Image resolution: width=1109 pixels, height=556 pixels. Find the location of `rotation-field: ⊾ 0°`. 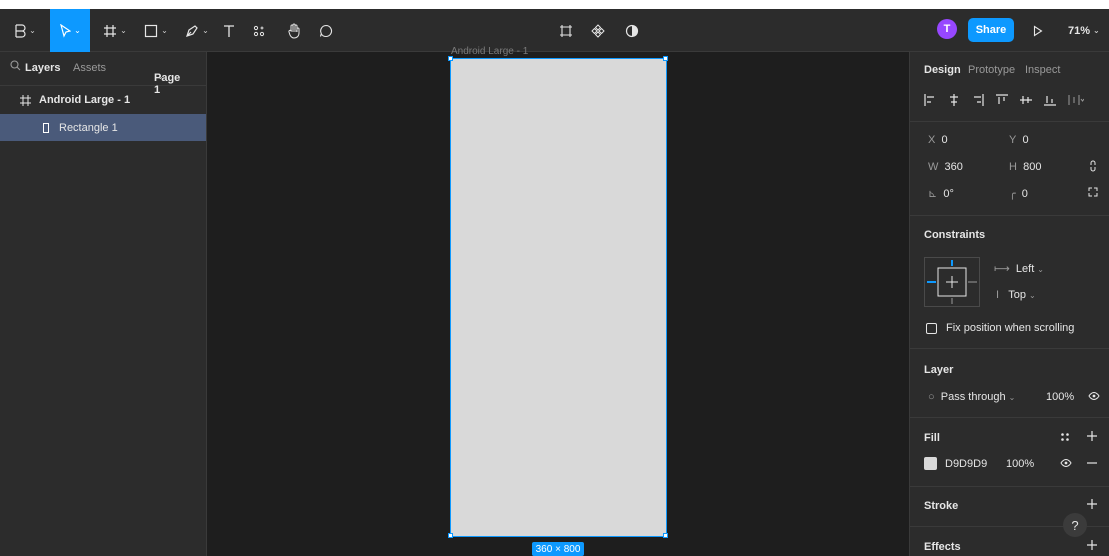

rotation-field: ⊾ 0° is located at coordinates (941, 193).